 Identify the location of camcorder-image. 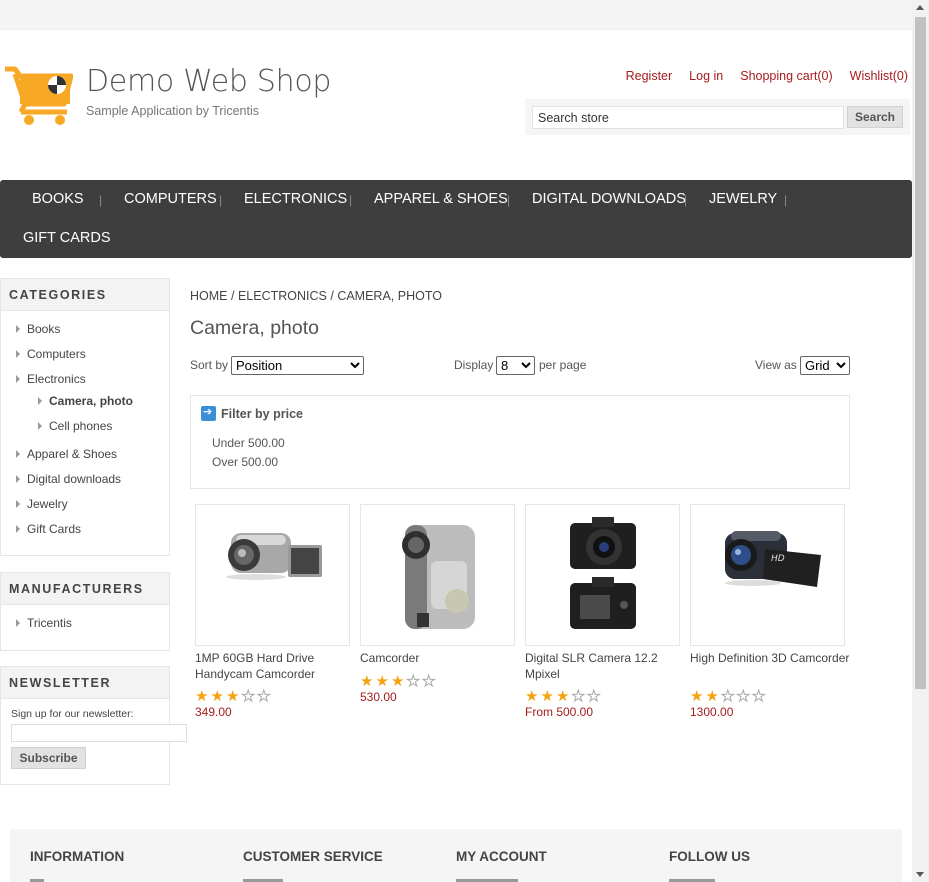
(438, 577).